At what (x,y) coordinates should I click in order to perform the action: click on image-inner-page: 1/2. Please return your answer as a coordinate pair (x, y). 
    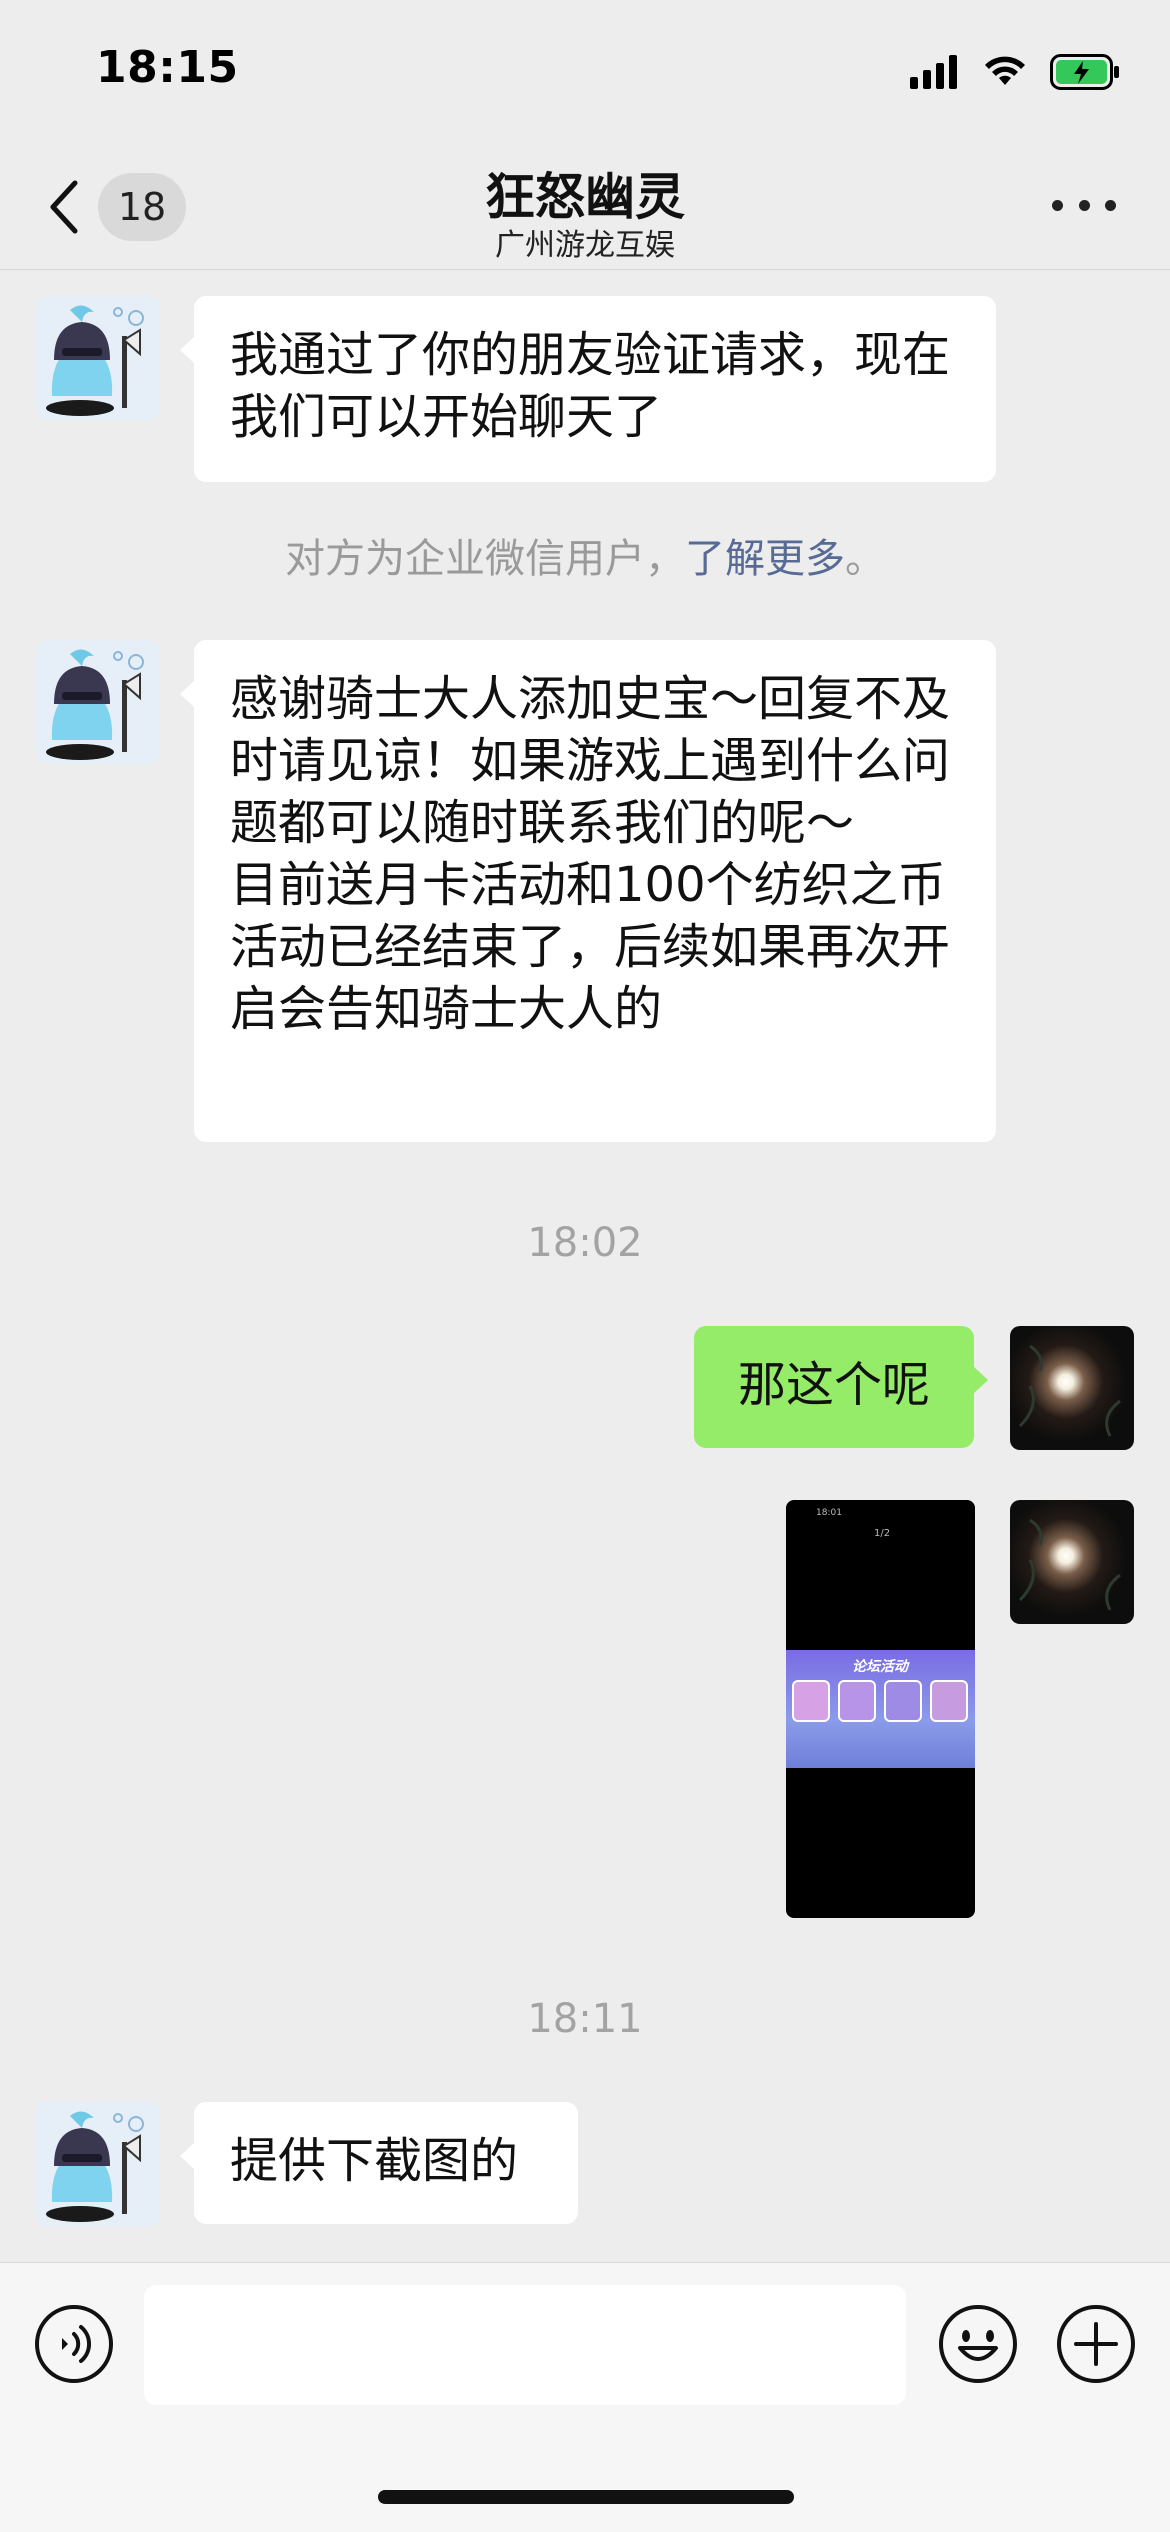
    Looking at the image, I should click on (882, 1533).